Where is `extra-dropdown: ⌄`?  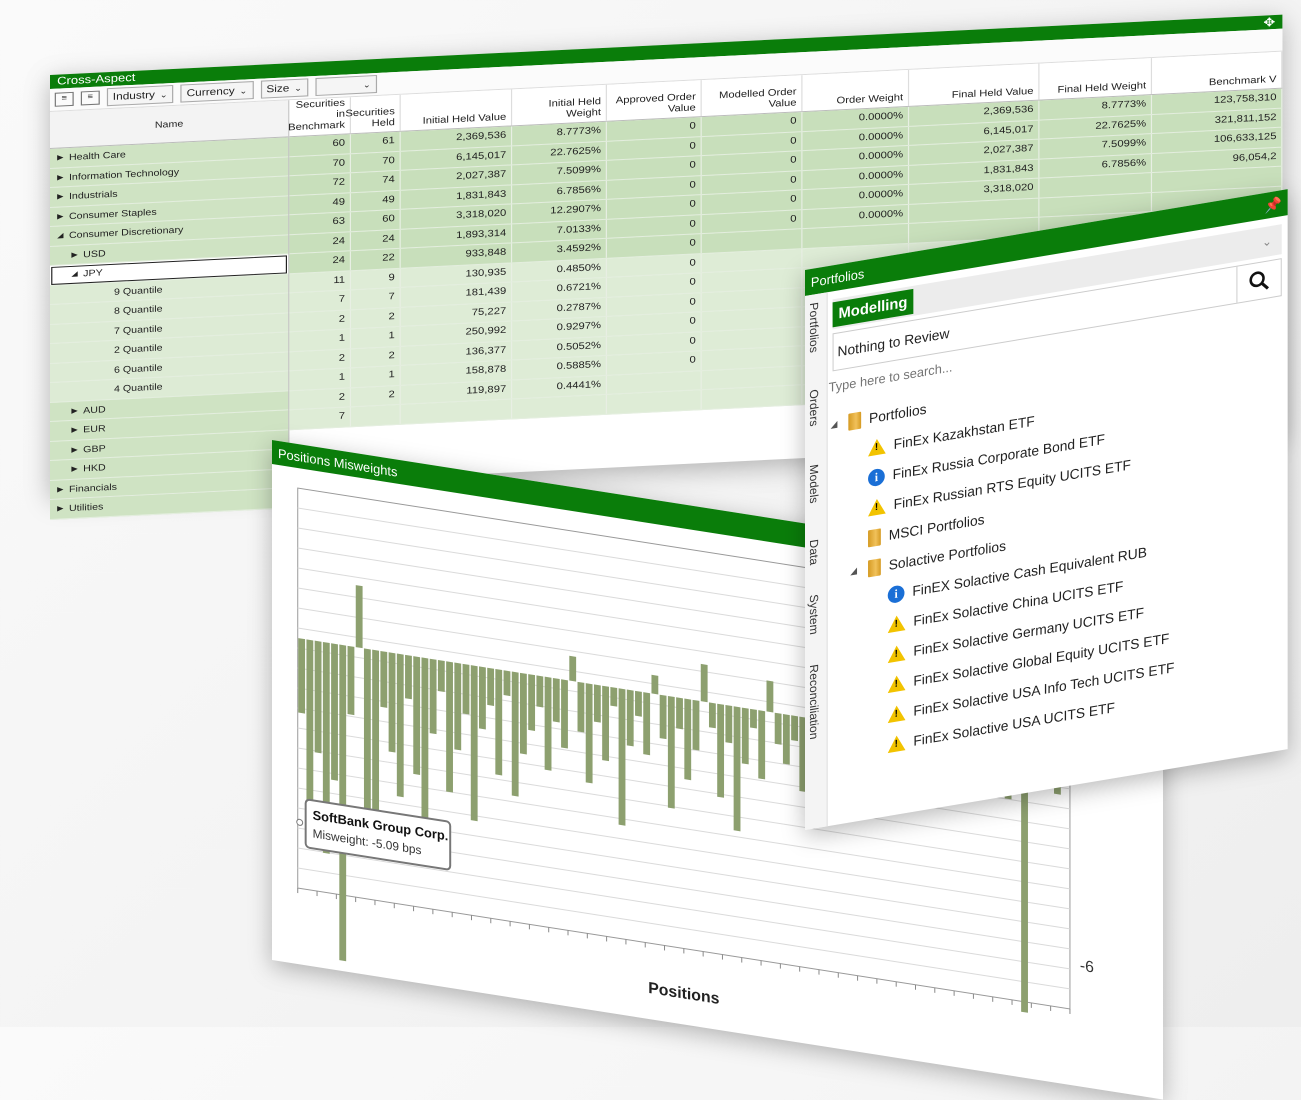
extra-dropdown: ⌄ is located at coordinates (346, 86).